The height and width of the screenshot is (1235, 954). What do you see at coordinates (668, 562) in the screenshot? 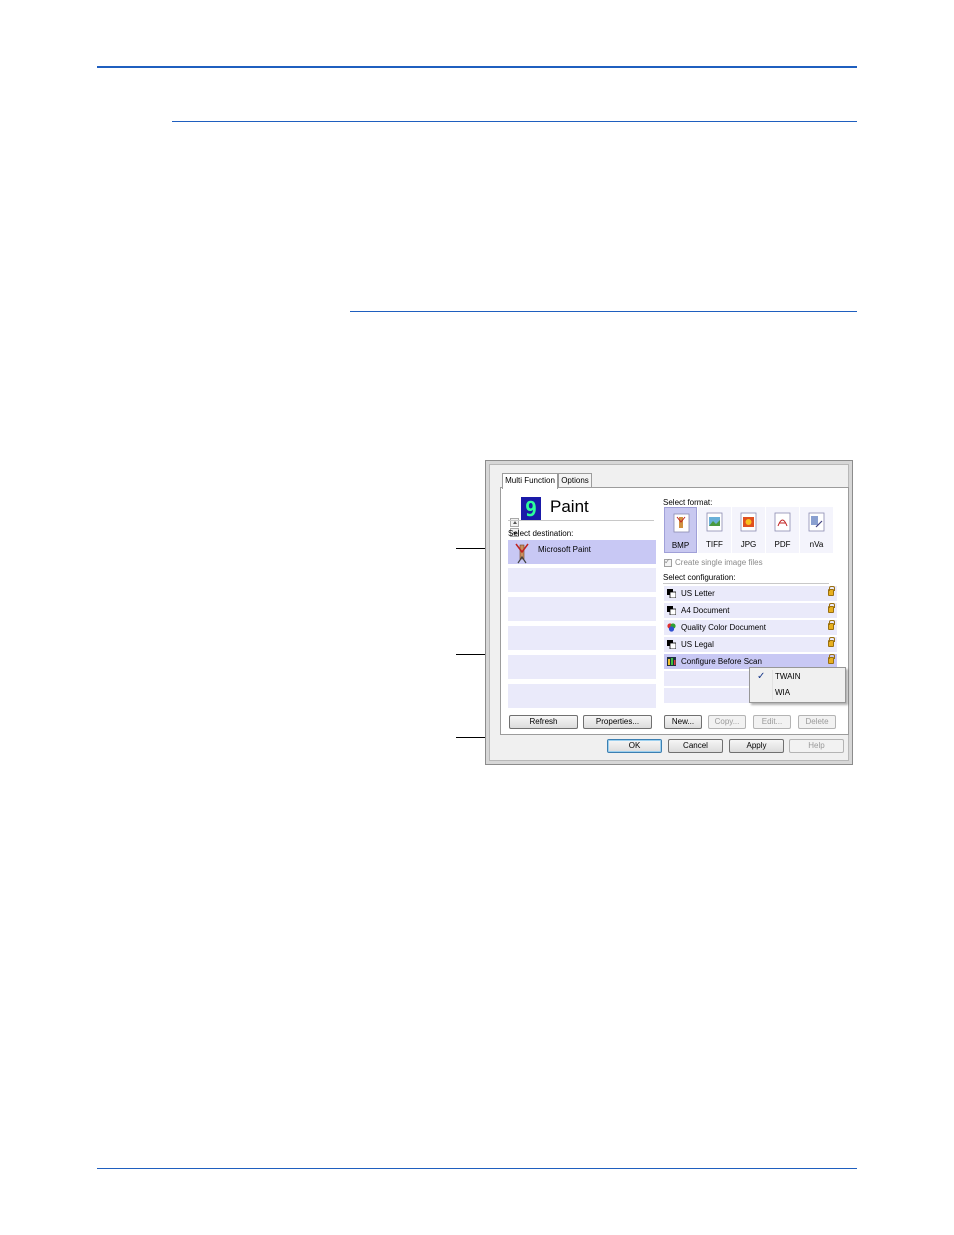
I see `single-image-checkbox` at bounding box center [668, 562].